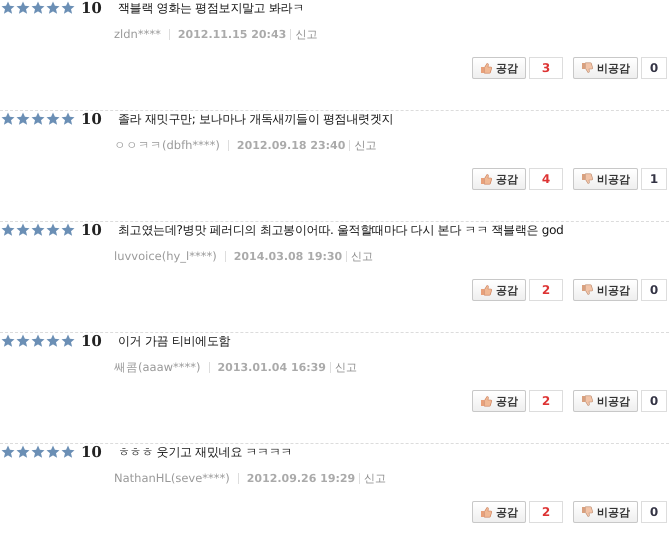 This screenshot has height=536, width=669. I want to click on review-date: 2012.09.18 23:40, so click(291, 145).